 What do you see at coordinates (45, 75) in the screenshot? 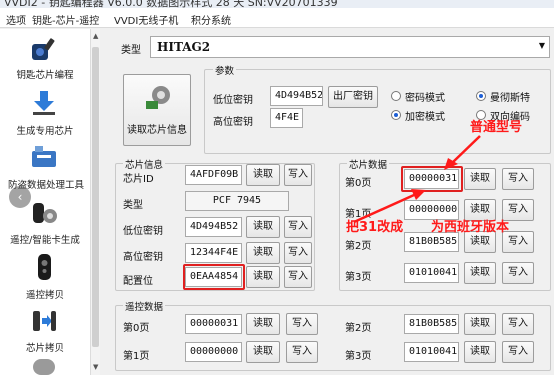
I see `sidebar-item-label: 钥匙芯片编程` at bounding box center [45, 75].